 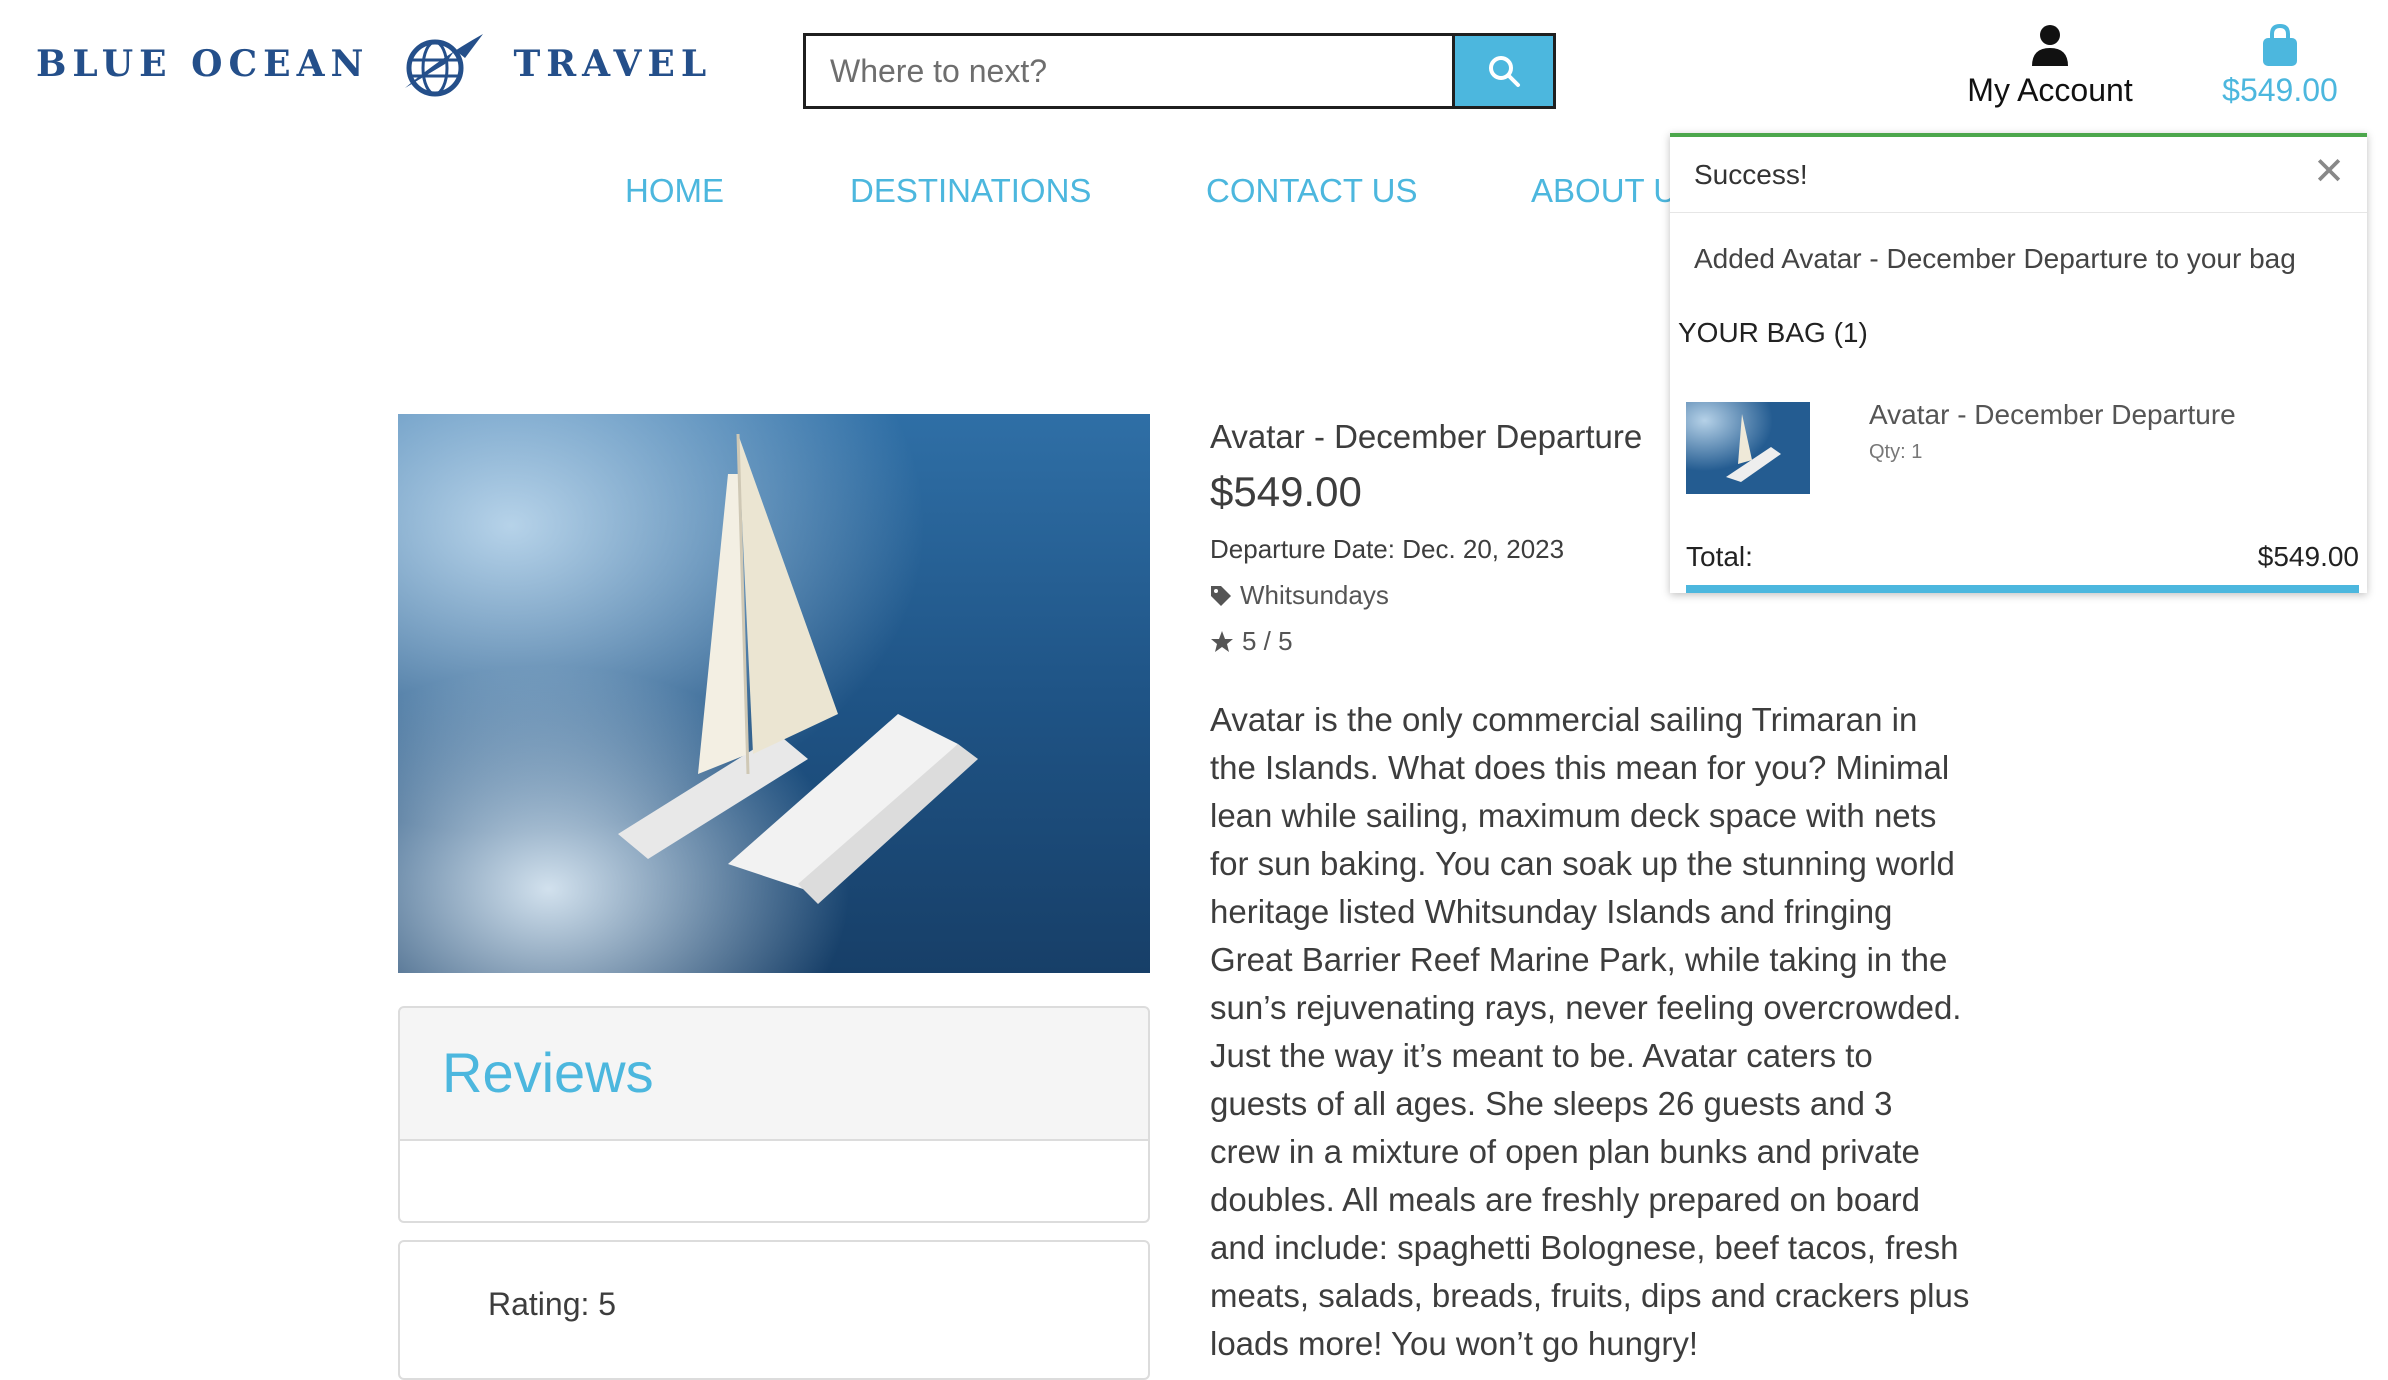 What do you see at coordinates (2329, 172) in the screenshot?
I see `close-icon: ✕` at bounding box center [2329, 172].